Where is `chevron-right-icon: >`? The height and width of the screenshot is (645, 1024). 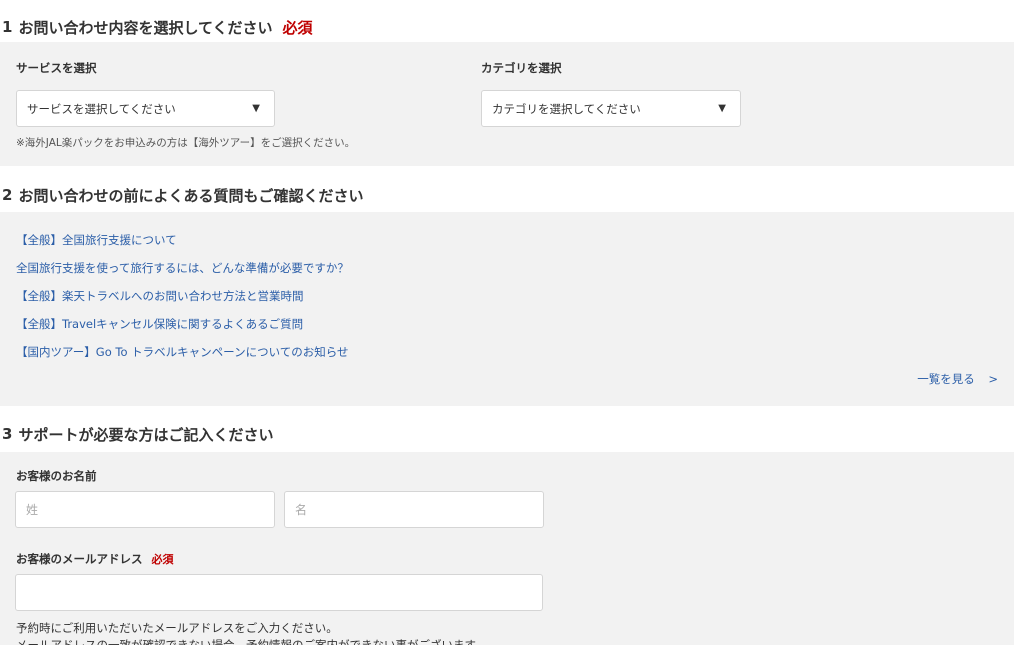
chevron-right-icon: > is located at coordinates (993, 379).